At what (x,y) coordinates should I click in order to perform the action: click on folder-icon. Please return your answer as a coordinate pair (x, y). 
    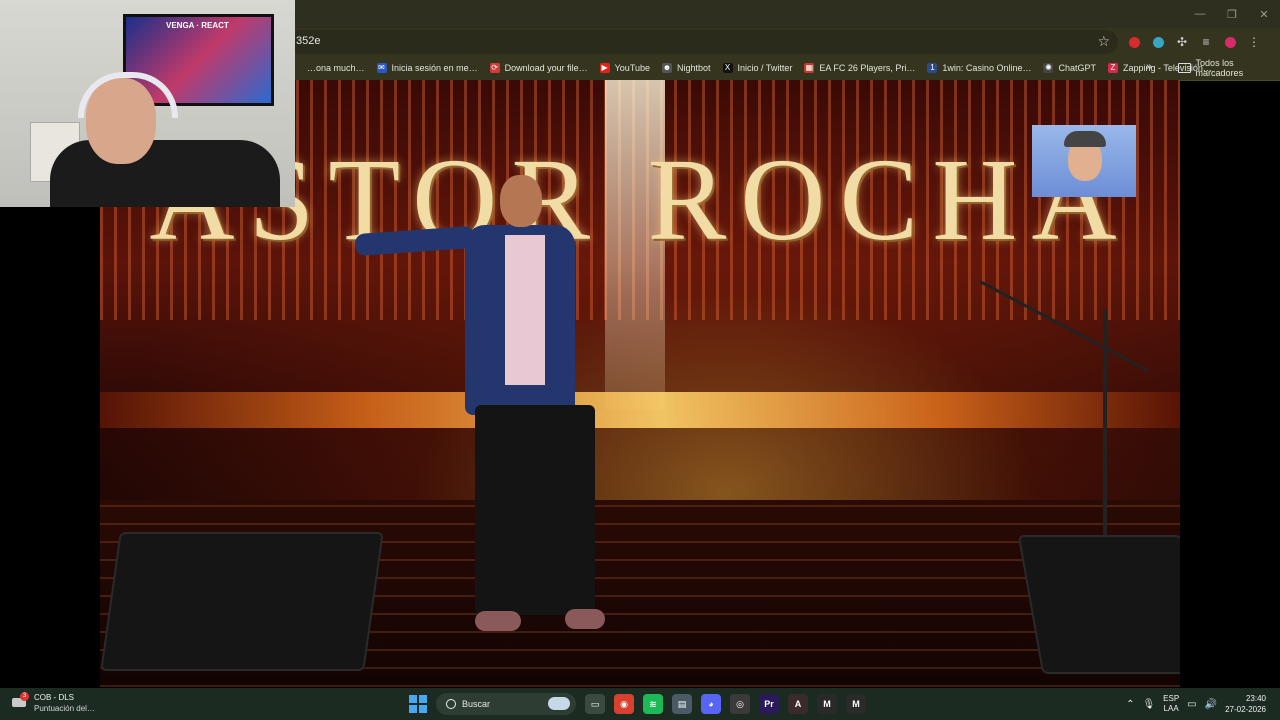
    Looking at the image, I should click on (1184, 68).